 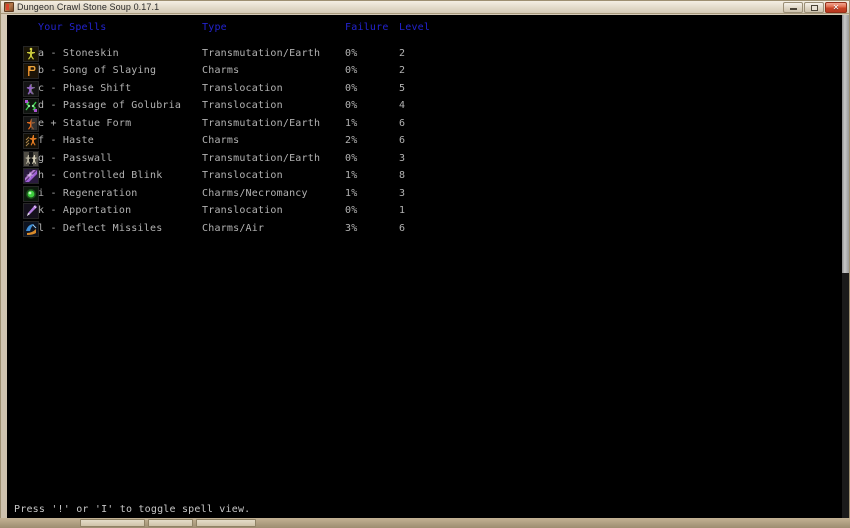 What do you see at coordinates (426, 70) in the screenshot?
I see `table-row: b - Song of Slaying Charms 0% 2` at bounding box center [426, 70].